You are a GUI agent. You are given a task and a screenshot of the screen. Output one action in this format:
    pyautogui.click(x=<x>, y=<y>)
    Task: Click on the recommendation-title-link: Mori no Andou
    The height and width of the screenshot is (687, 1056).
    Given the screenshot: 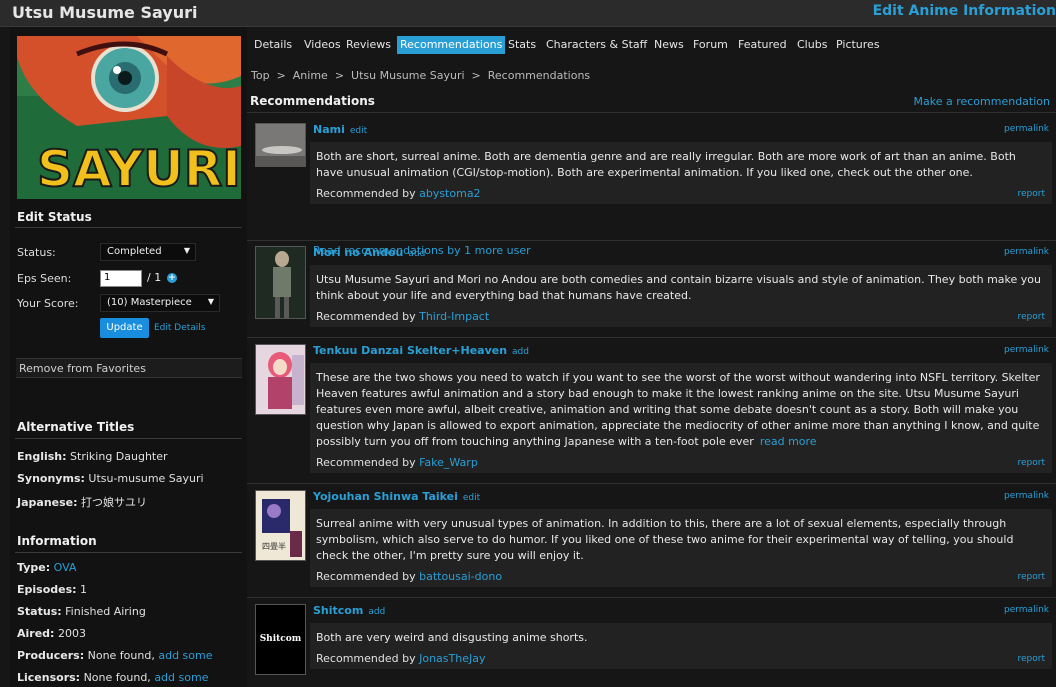 What is the action you would take?
    pyautogui.click(x=358, y=252)
    